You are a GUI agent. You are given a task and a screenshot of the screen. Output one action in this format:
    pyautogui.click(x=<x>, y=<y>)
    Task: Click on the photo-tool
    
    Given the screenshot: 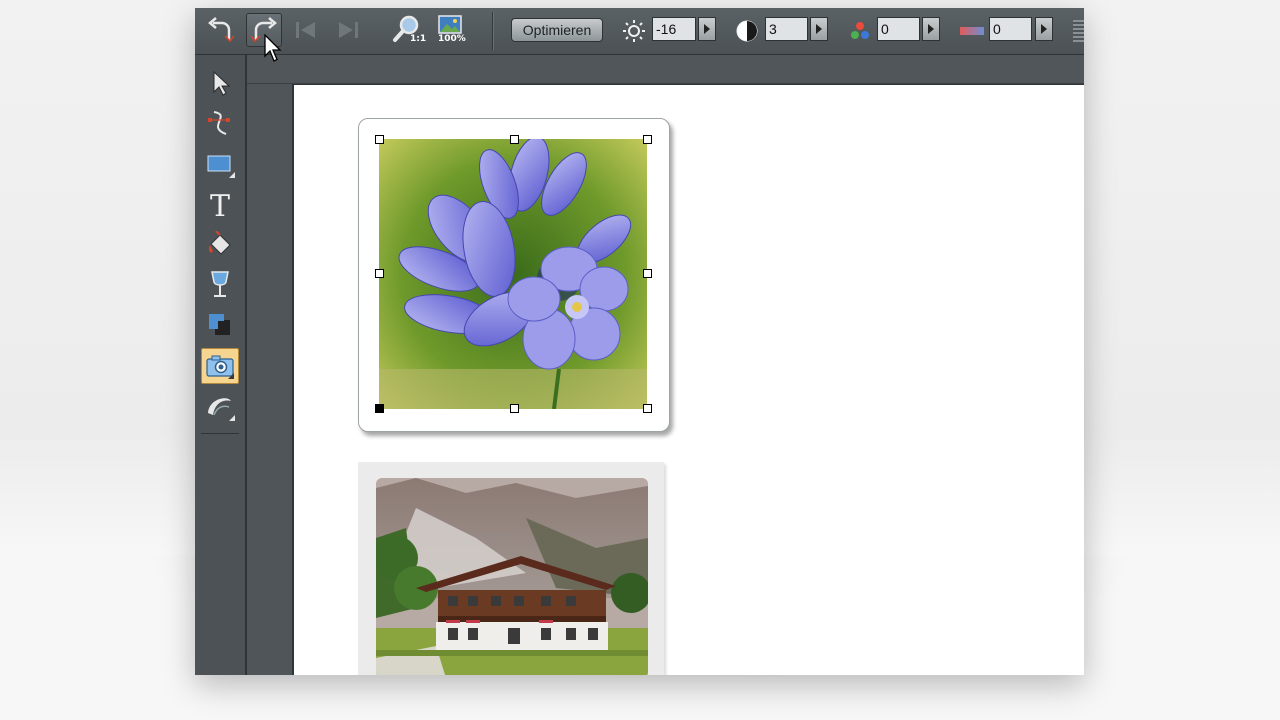 What is the action you would take?
    pyautogui.click(x=220, y=366)
    